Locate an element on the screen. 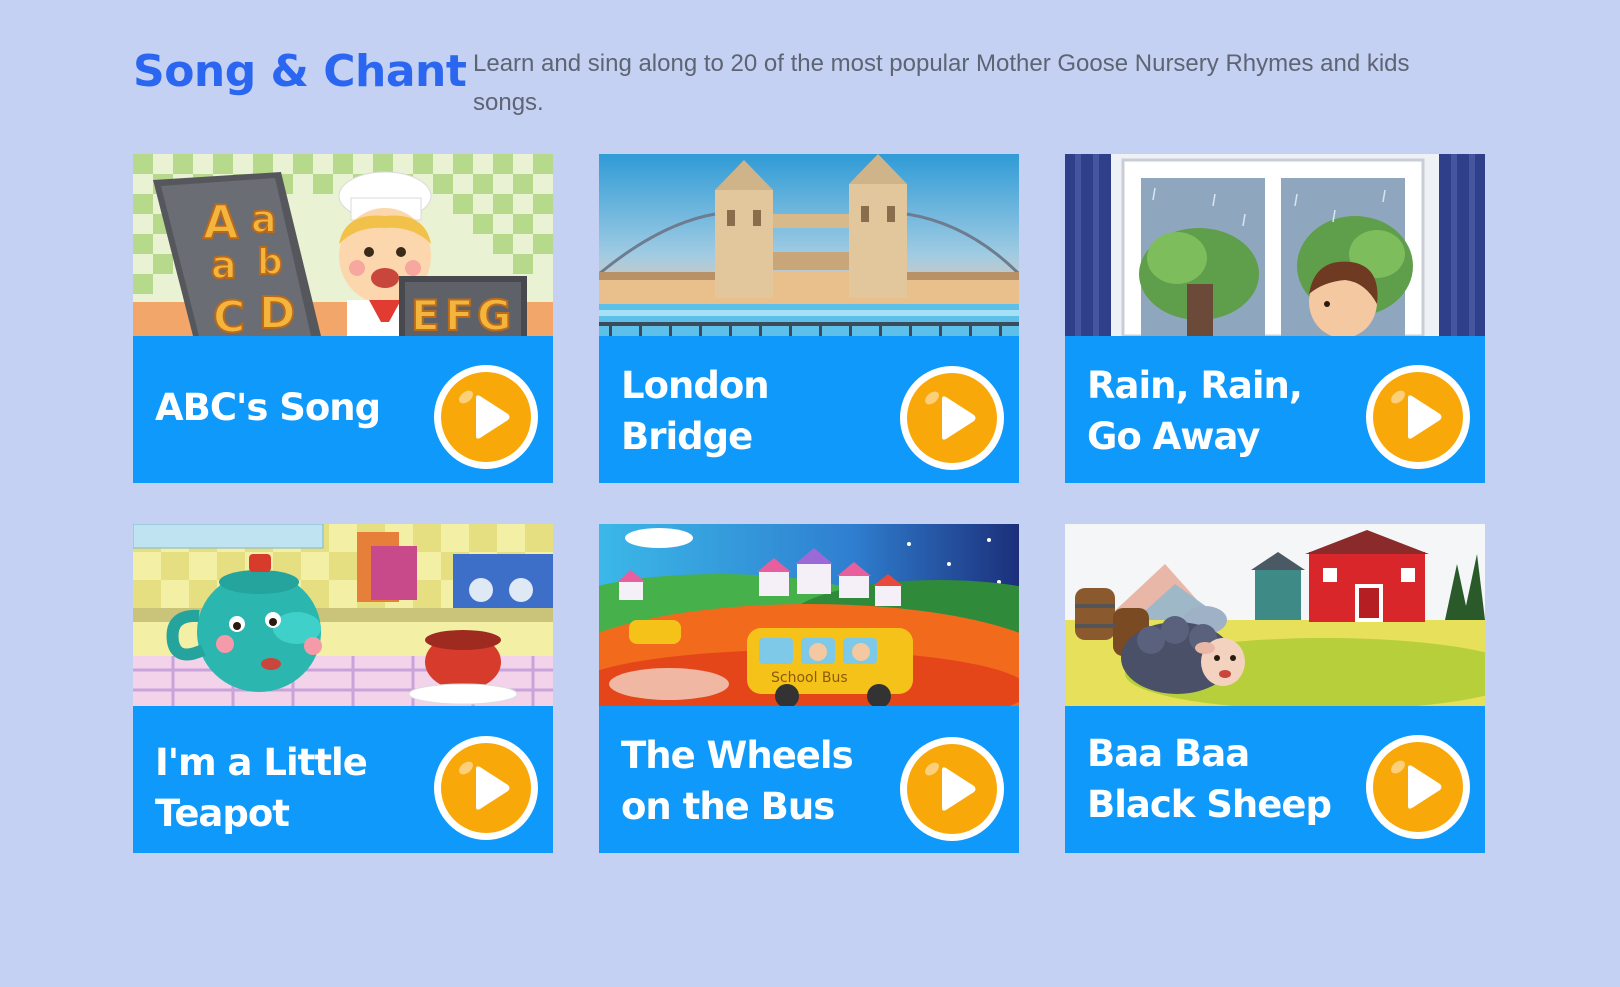 This screenshot has height=987, width=1620. song-title: ABC's Song is located at coordinates (290, 407).